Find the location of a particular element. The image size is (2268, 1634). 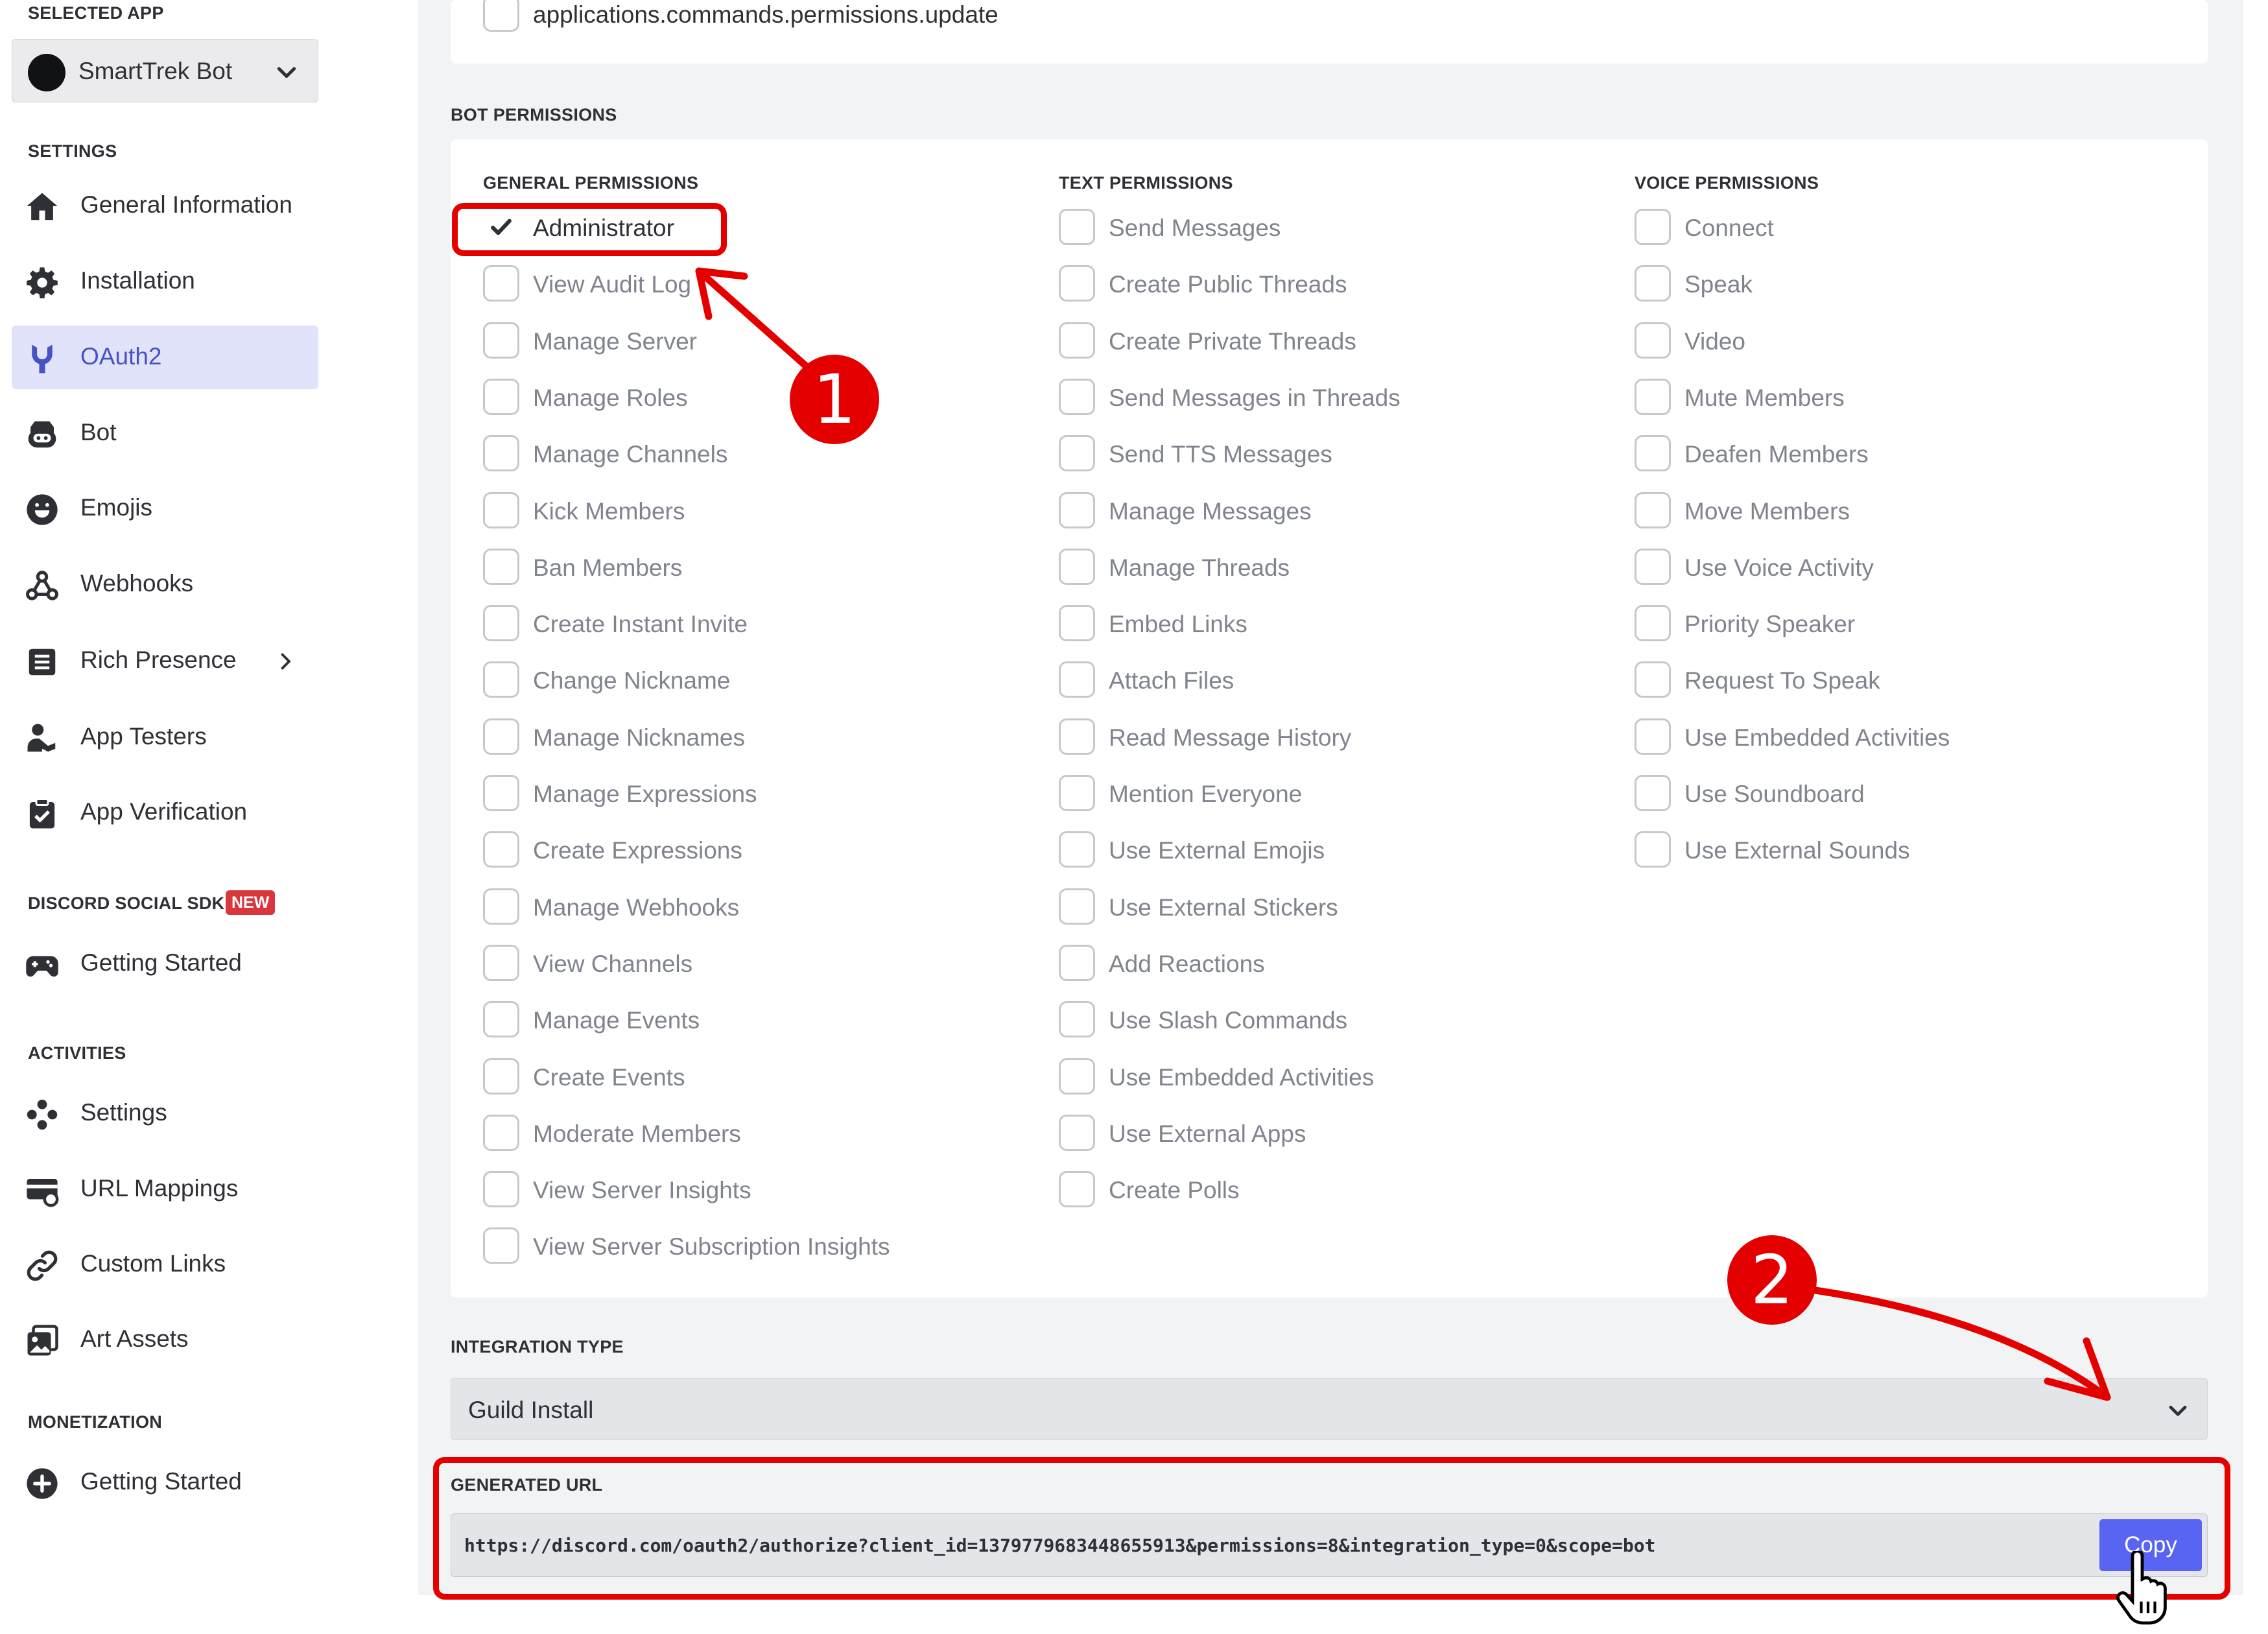

permission-checkbox: Manage Server is located at coordinates (749, 342).